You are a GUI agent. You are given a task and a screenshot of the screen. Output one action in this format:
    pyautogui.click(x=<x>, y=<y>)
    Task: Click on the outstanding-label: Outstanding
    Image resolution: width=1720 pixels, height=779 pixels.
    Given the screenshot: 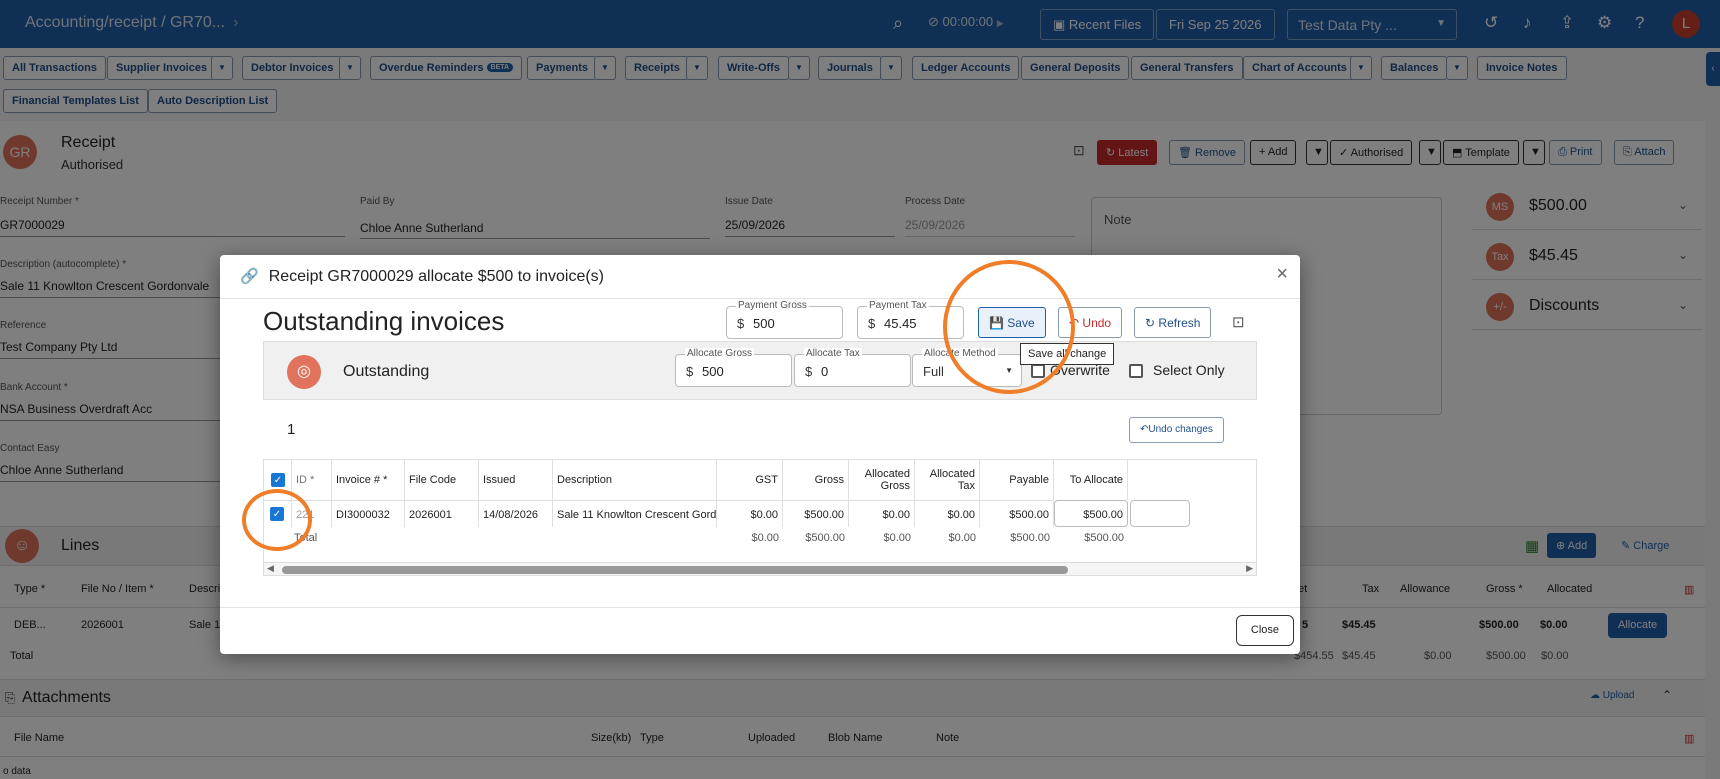 What is the action you would take?
    pyautogui.click(x=386, y=371)
    